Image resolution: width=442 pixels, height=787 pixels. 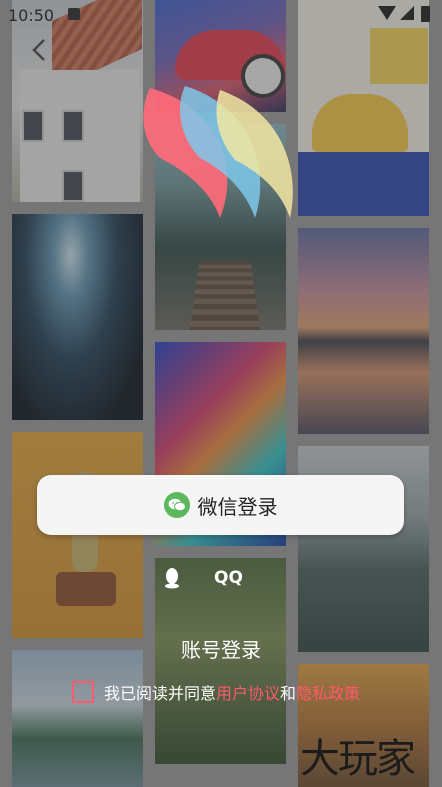 I want to click on privacy-policy-link: 隐私政策, so click(x=328, y=692).